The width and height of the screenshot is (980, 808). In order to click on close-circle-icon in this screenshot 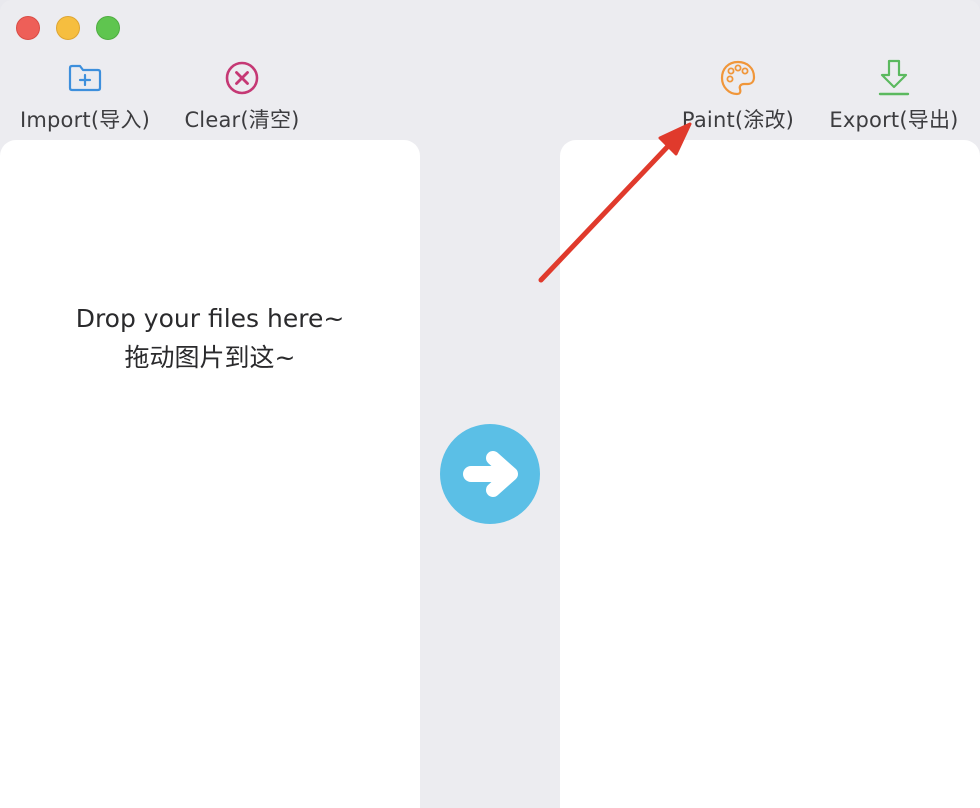, I will do `click(242, 78)`.